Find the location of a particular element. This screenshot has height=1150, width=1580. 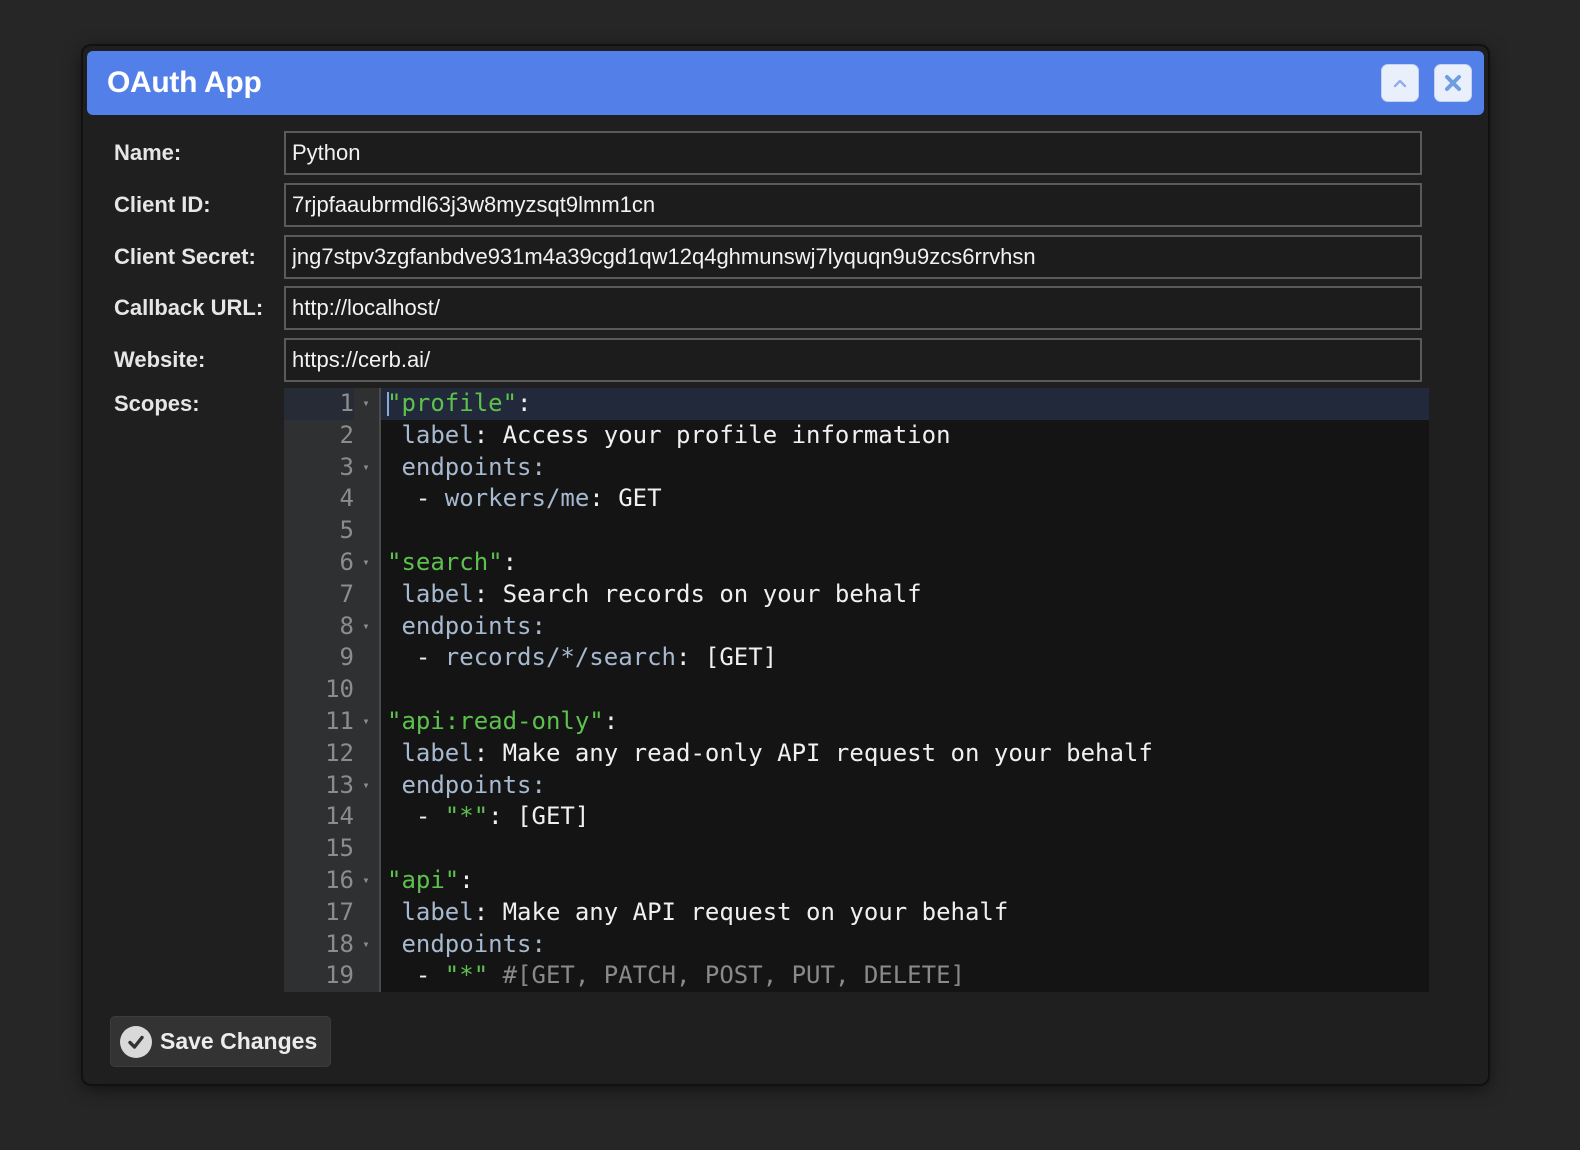

line-code: "api:read-only": is located at coordinates (905, 722).